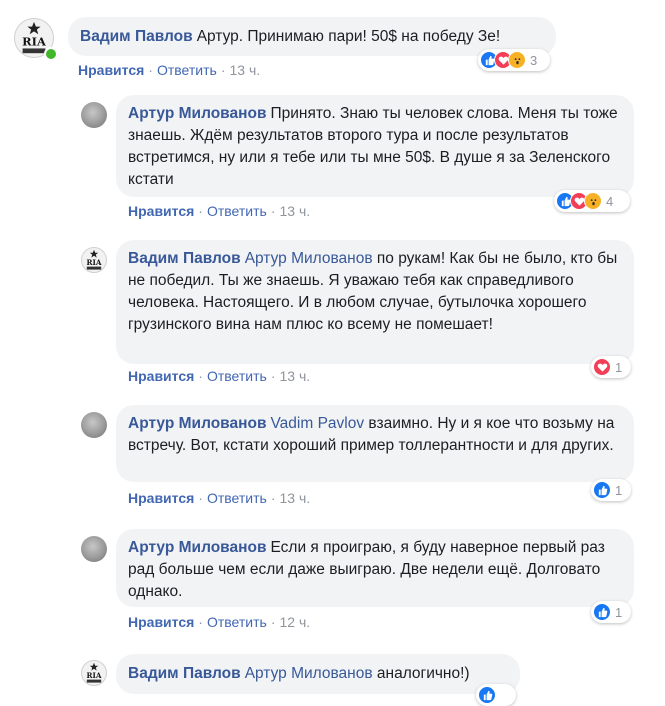  What do you see at coordinates (317, 423) in the screenshot?
I see `comment-mention: Vadim Pavlov` at bounding box center [317, 423].